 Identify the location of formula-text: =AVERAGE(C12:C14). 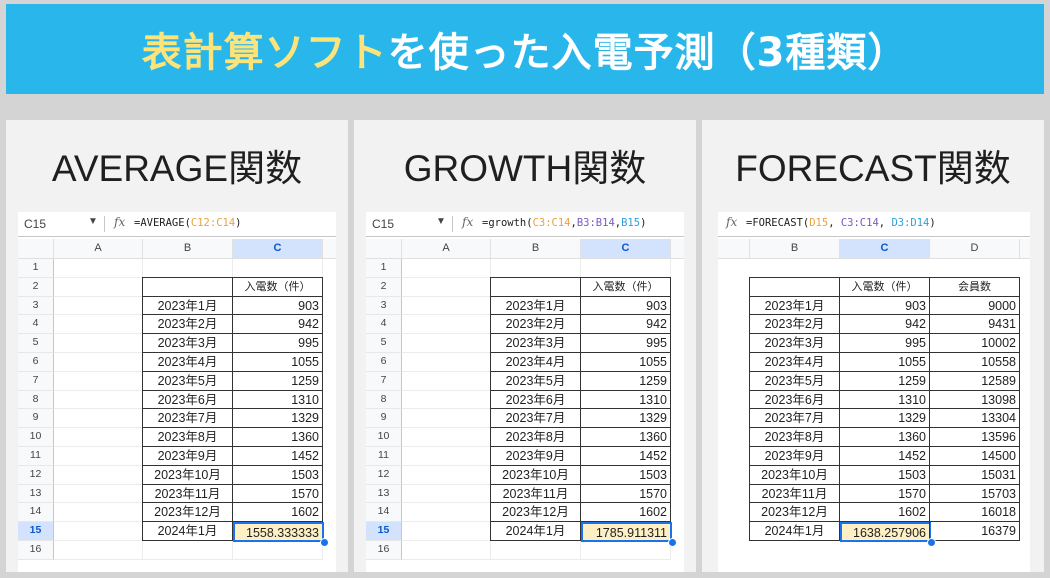
(188, 223).